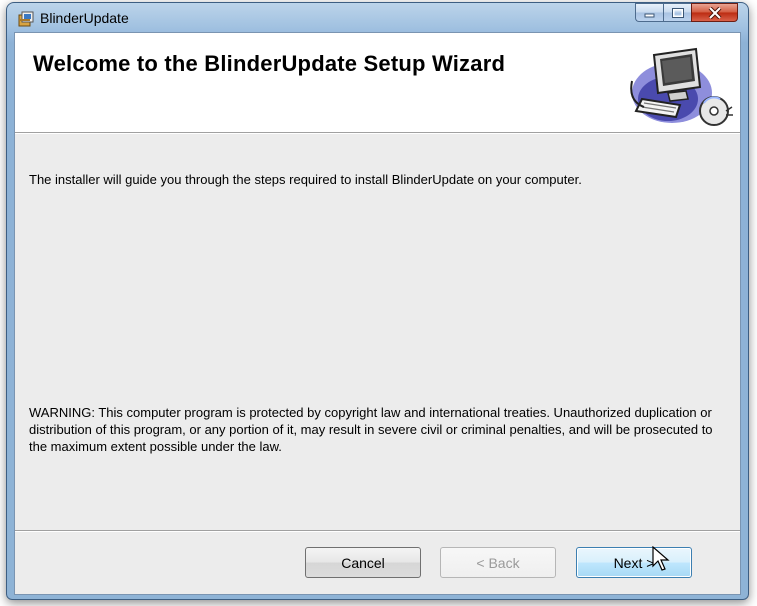  I want to click on window-title: BlinderUpdate, so click(84, 18).